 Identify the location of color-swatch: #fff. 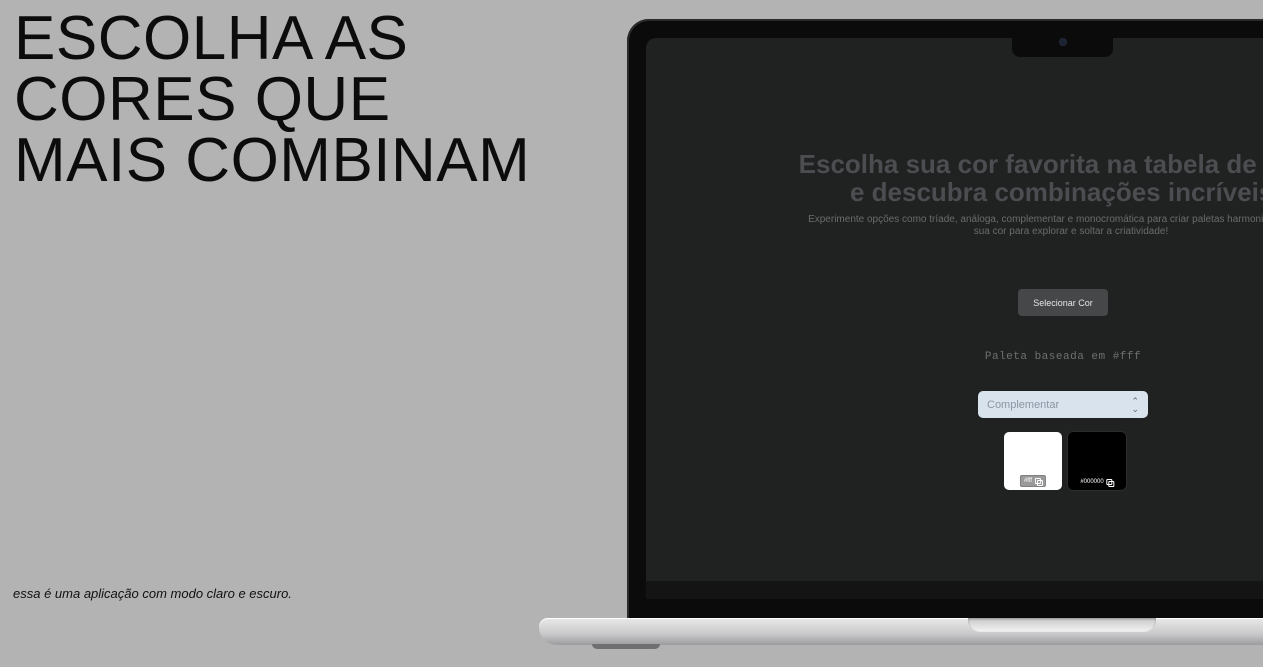
(1033, 461).